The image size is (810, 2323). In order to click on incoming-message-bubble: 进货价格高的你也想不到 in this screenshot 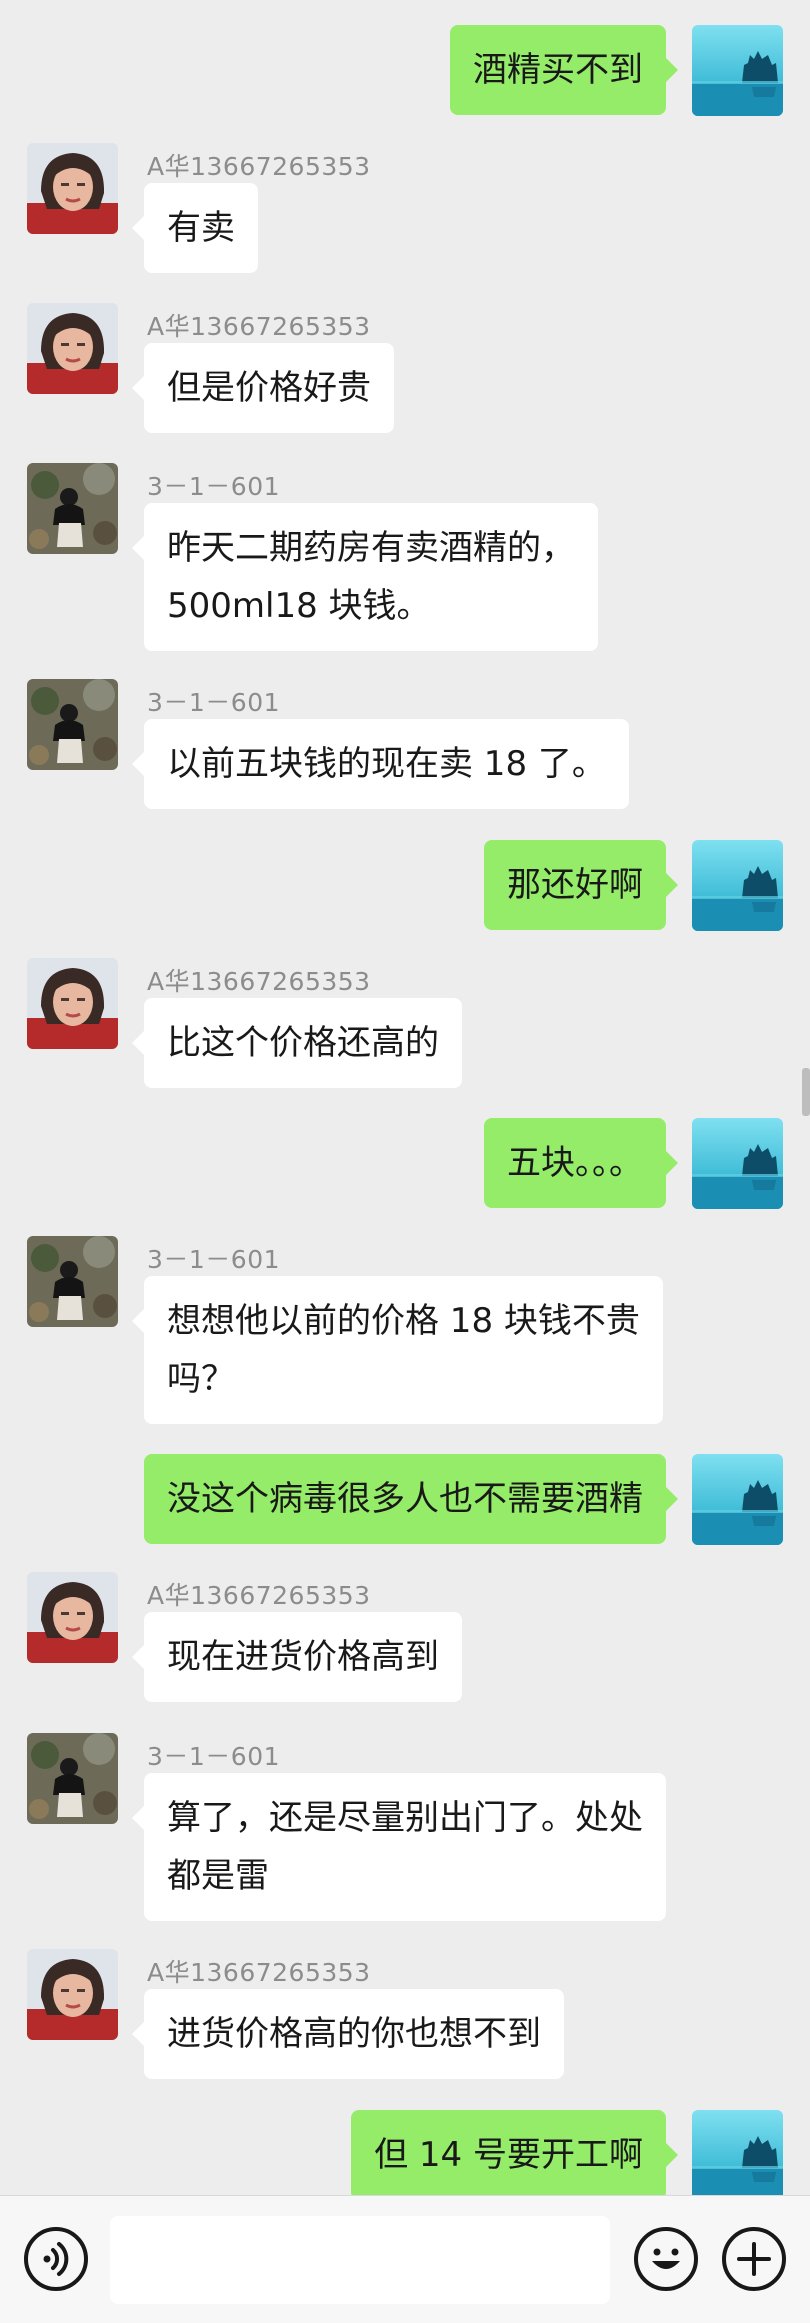, I will do `click(348, 2034)`.